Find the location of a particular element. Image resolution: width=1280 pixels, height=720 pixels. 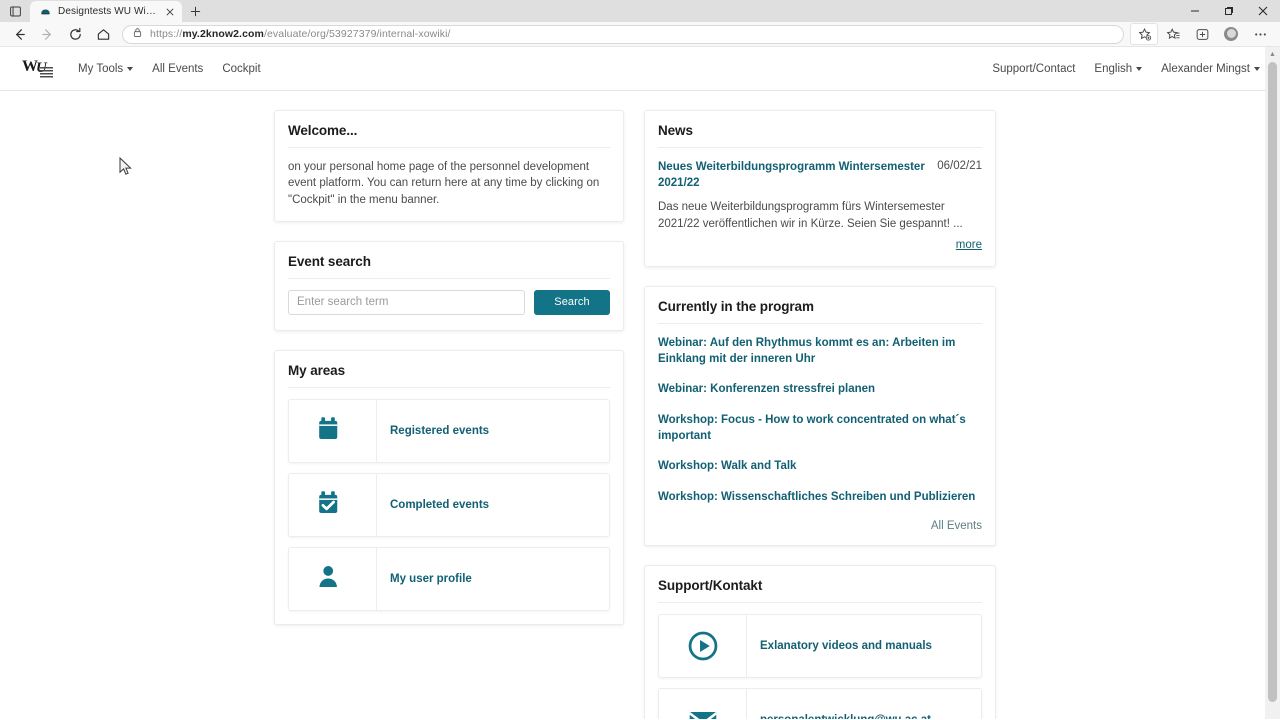

tile-registered-events: Registered events is located at coordinates (449, 430).